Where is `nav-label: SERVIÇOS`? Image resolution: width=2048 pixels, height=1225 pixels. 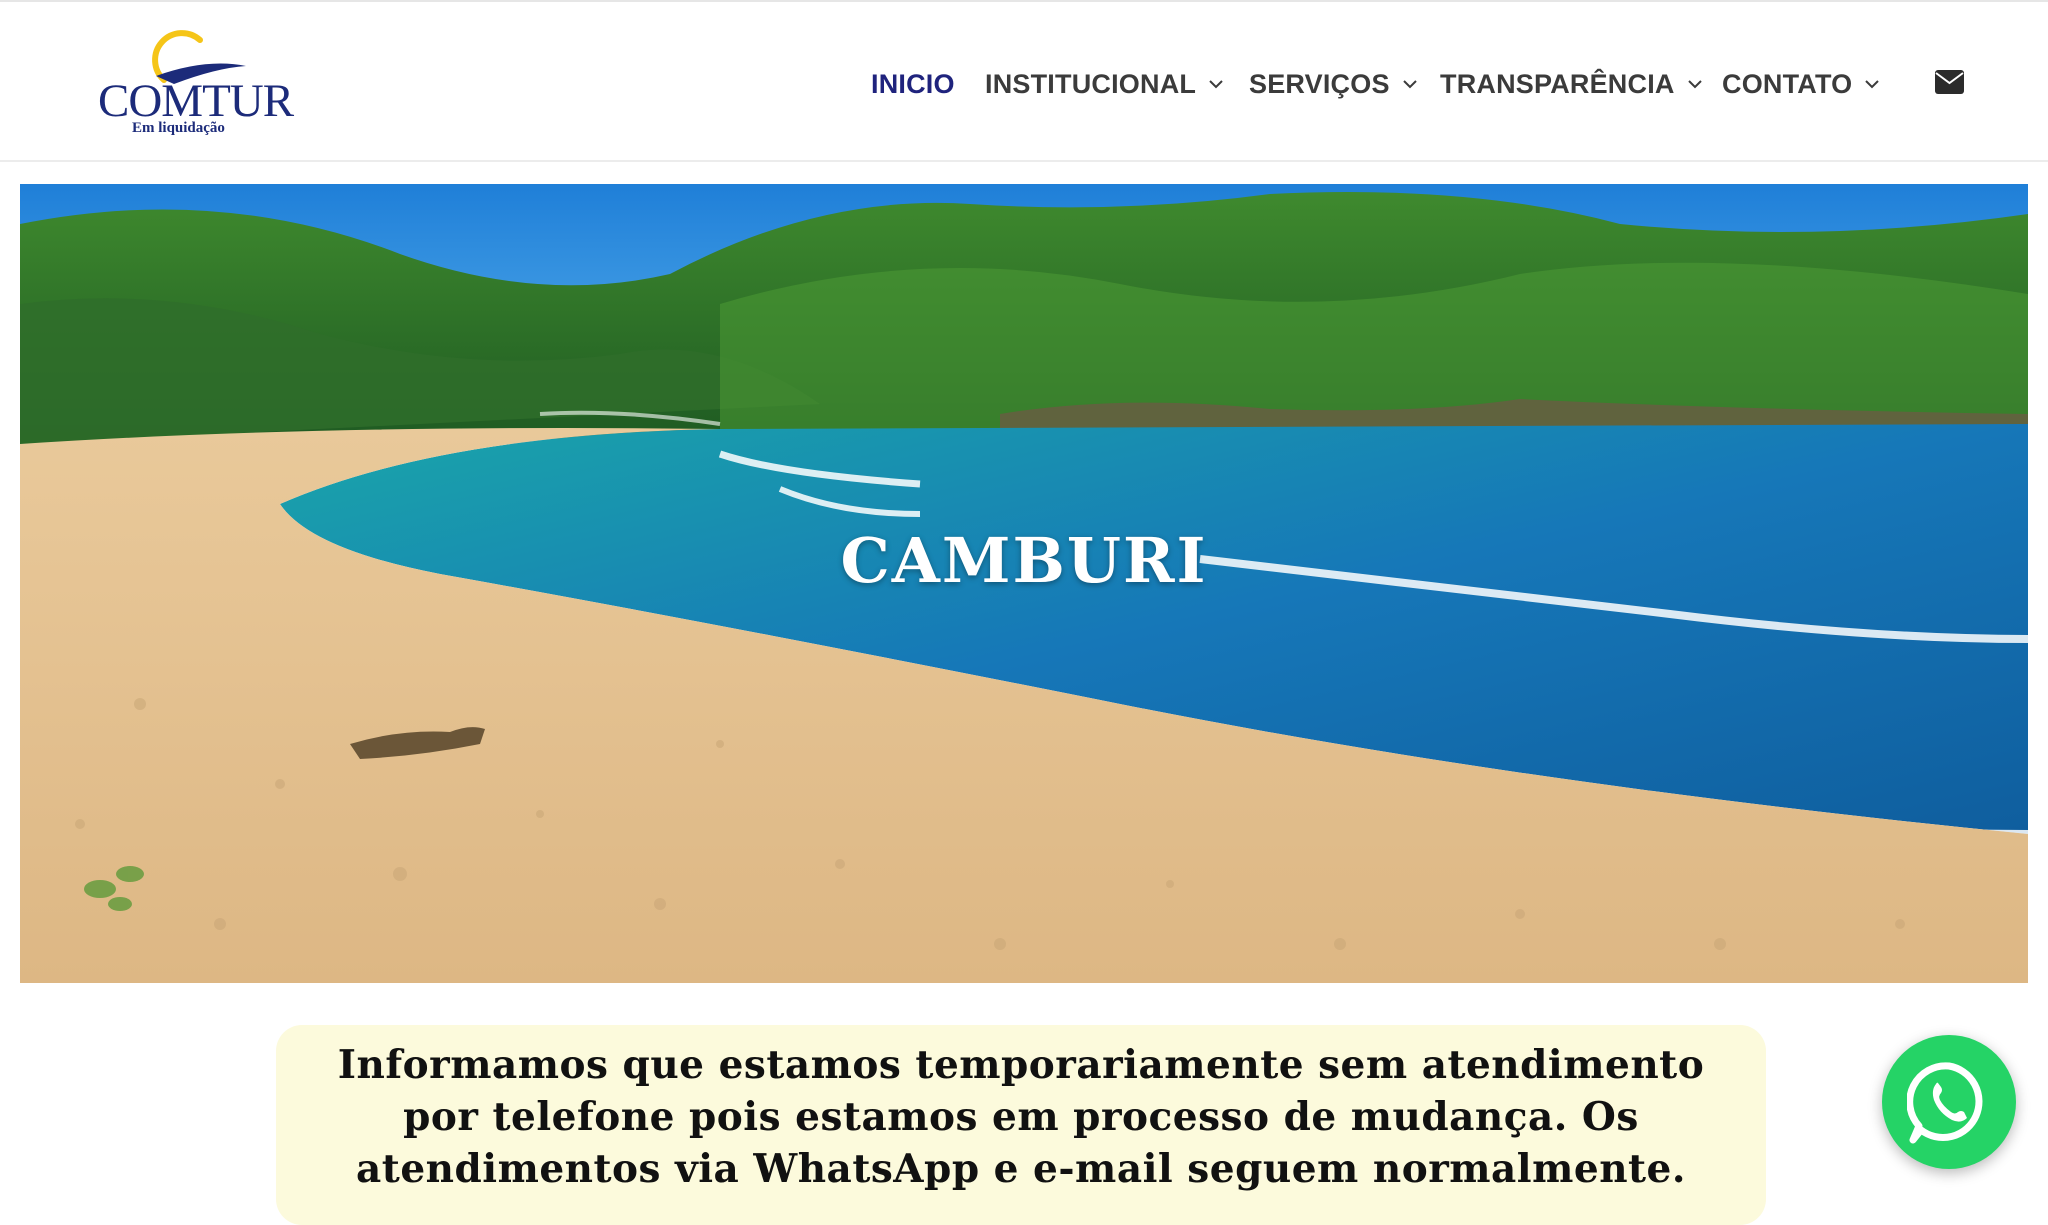 nav-label: SERVIÇOS is located at coordinates (1319, 83).